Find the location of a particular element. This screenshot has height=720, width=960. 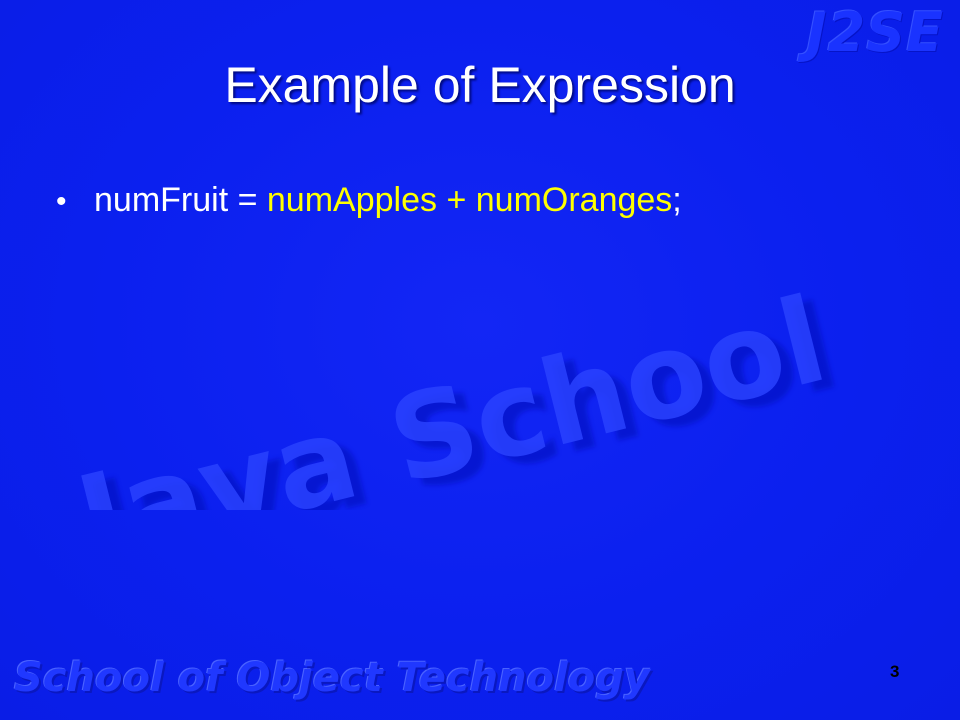

page-number: 3 is located at coordinates (895, 671).